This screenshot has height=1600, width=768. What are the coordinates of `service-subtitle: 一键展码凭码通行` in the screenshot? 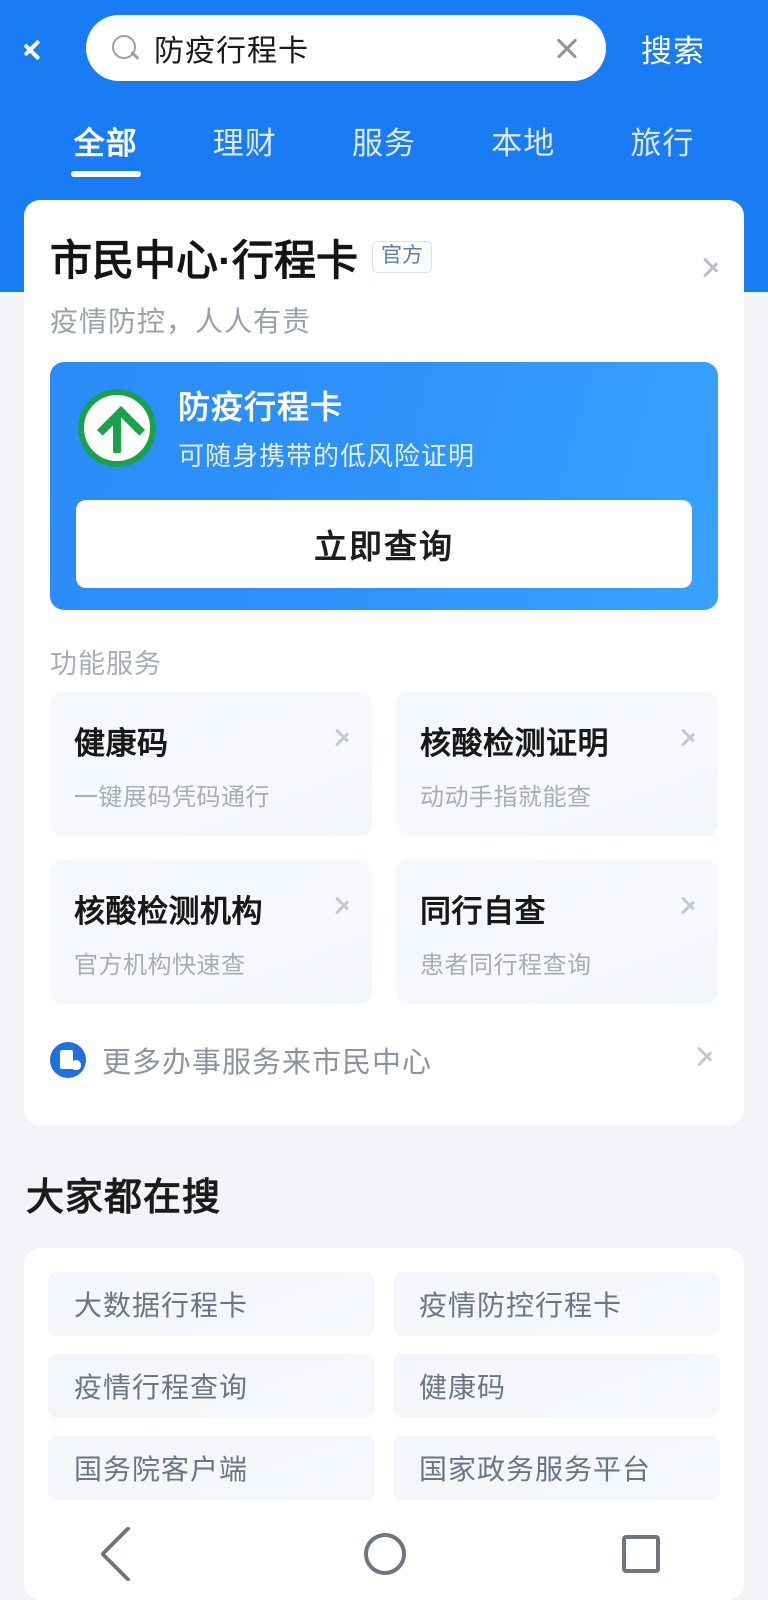 It's located at (172, 797).